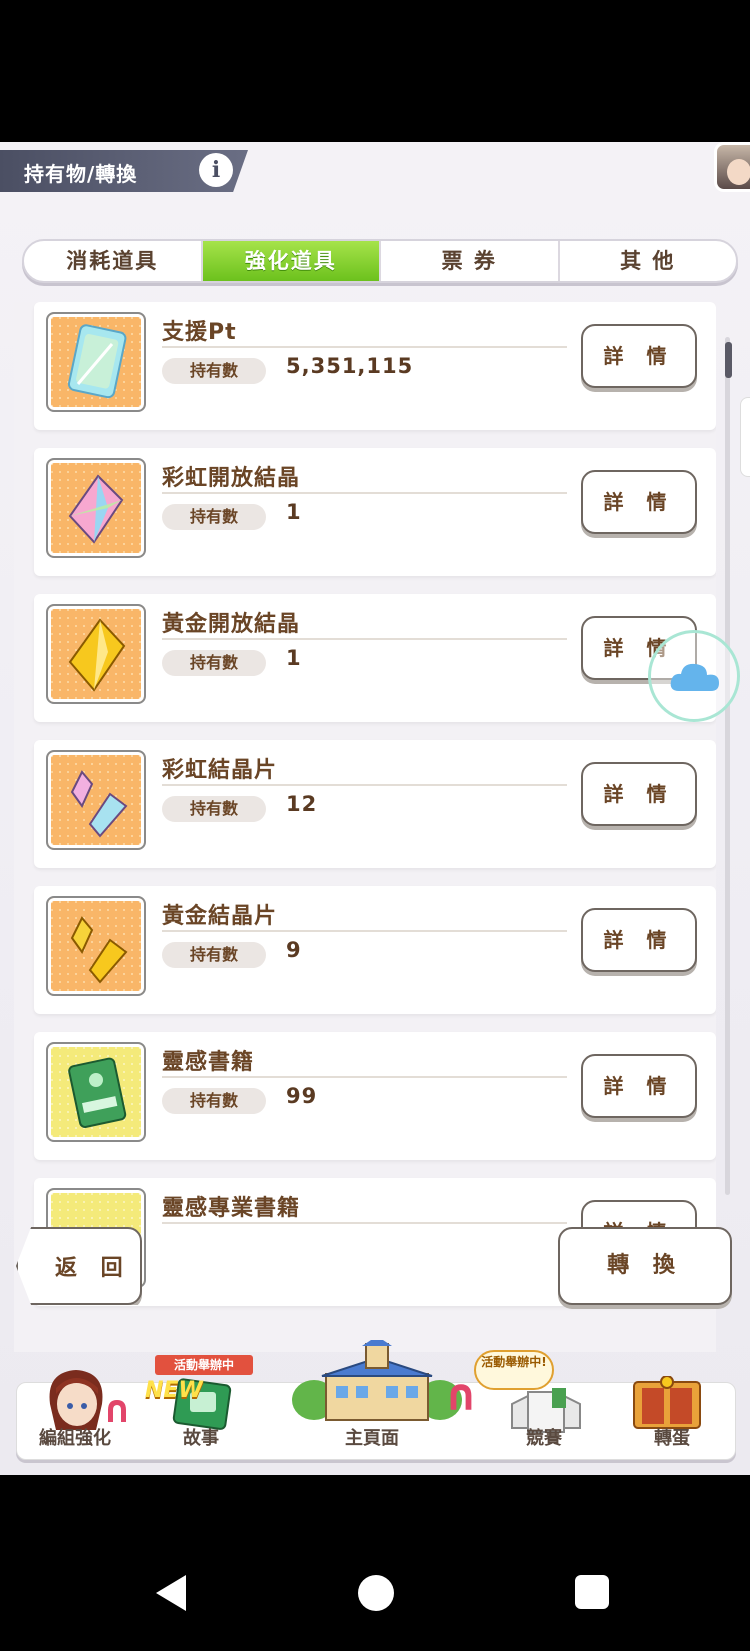 This screenshot has height=1651, width=750. I want to click on item-name: 支援Pt, so click(199, 332).